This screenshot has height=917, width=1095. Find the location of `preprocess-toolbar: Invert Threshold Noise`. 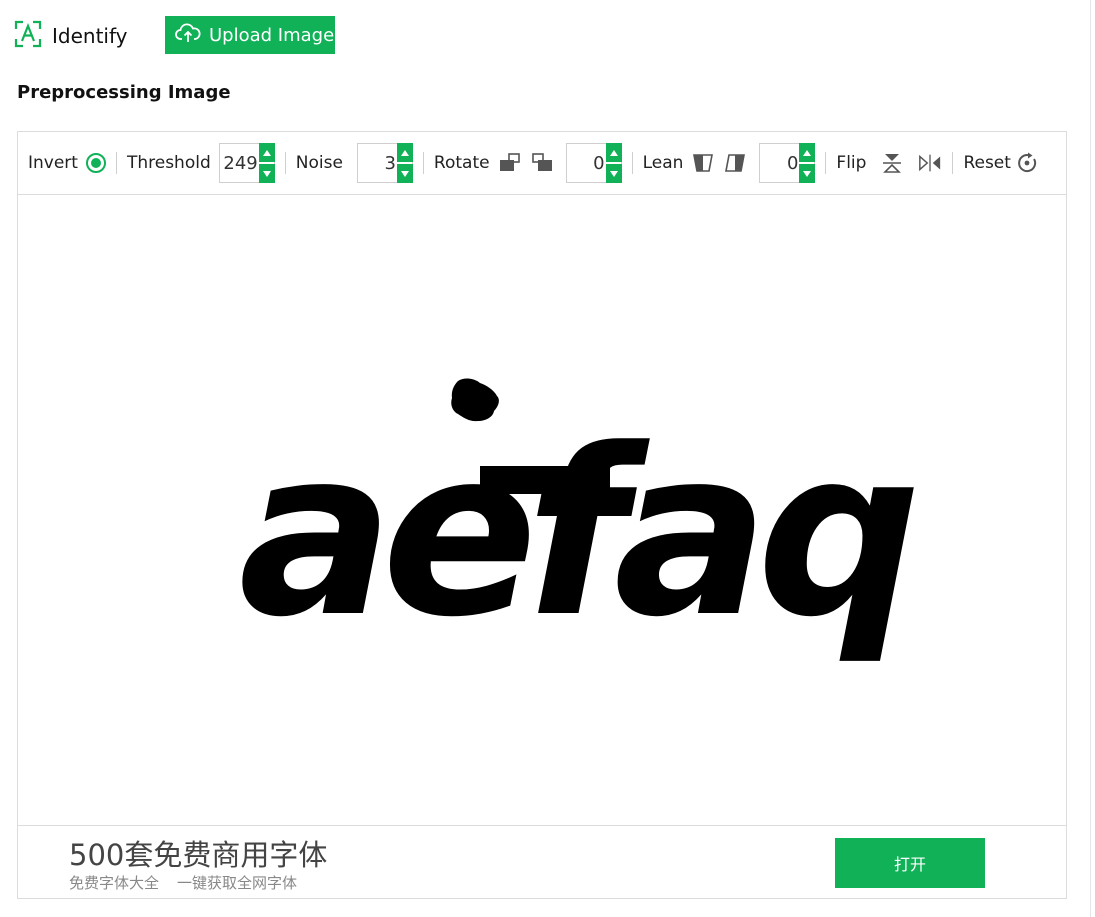

preprocess-toolbar: Invert Threshold Noise is located at coordinates (542, 163).